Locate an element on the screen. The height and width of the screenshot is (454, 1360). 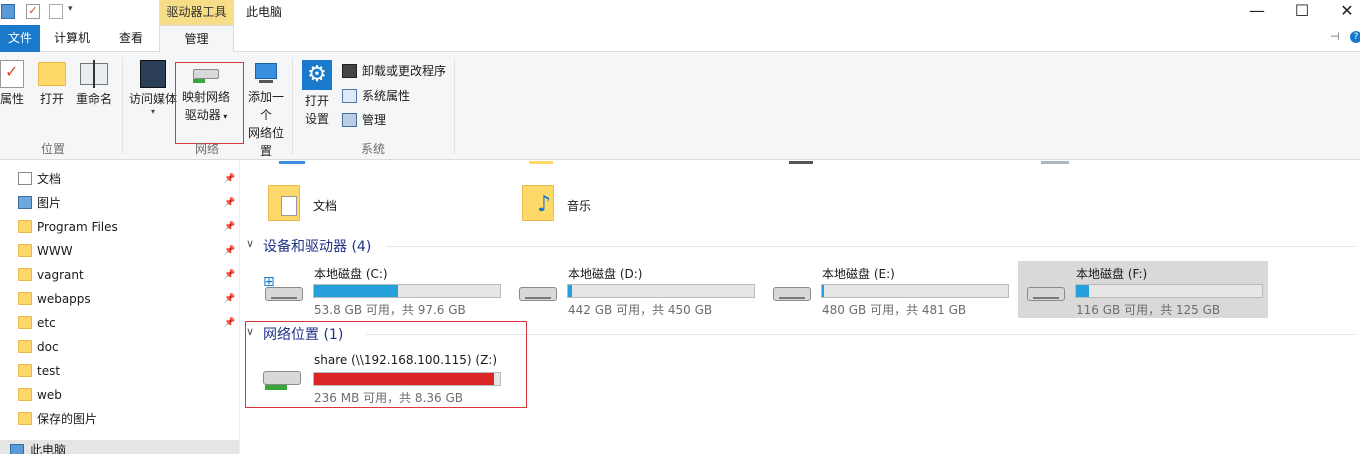
qat-dropdown-icon: ▾ is located at coordinates (70, 9).